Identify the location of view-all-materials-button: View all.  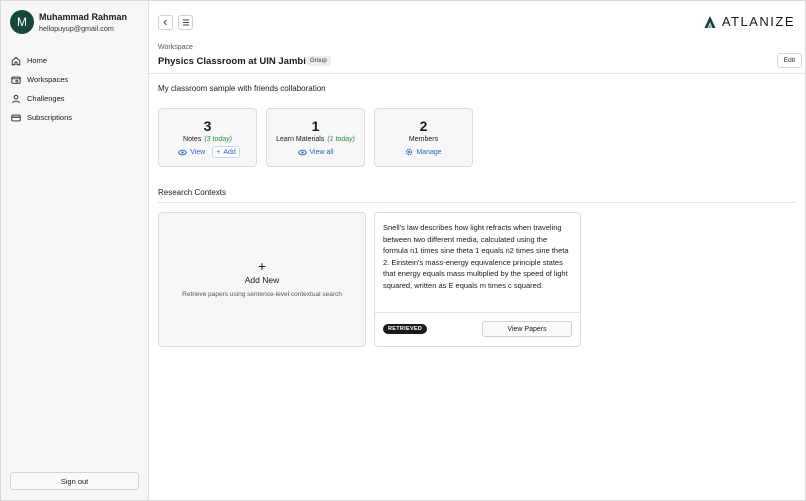
(316, 152).